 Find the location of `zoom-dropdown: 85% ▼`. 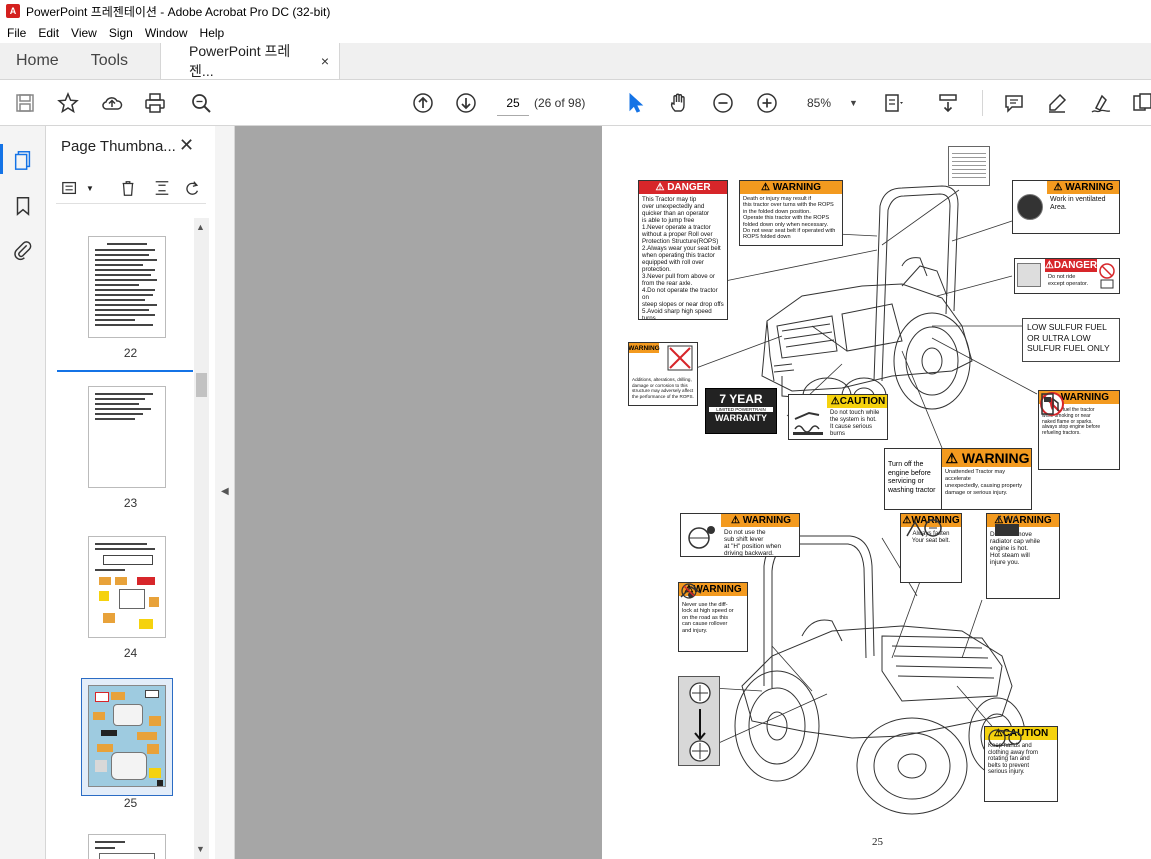

zoom-dropdown: 85% ▼ is located at coordinates (829, 103).